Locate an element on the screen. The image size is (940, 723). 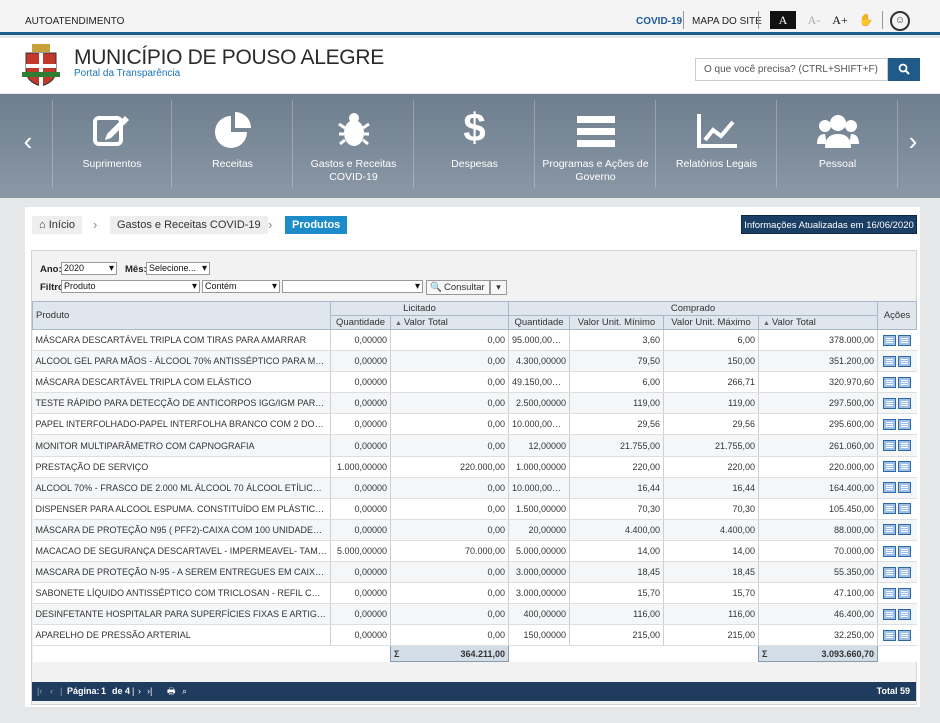
next-page-button: › is located at coordinates (139, 691).